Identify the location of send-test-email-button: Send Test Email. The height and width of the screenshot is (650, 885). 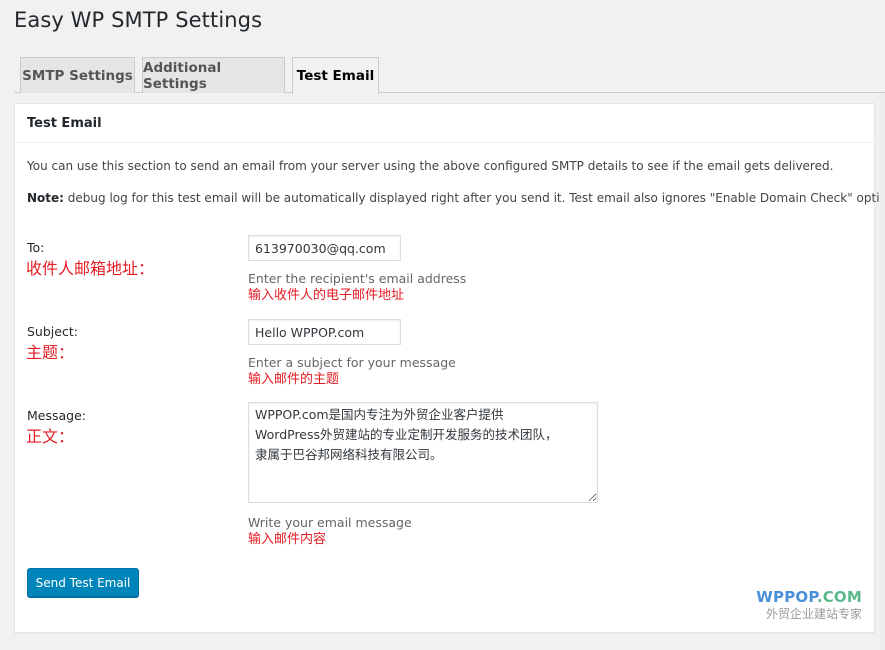
(83, 582).